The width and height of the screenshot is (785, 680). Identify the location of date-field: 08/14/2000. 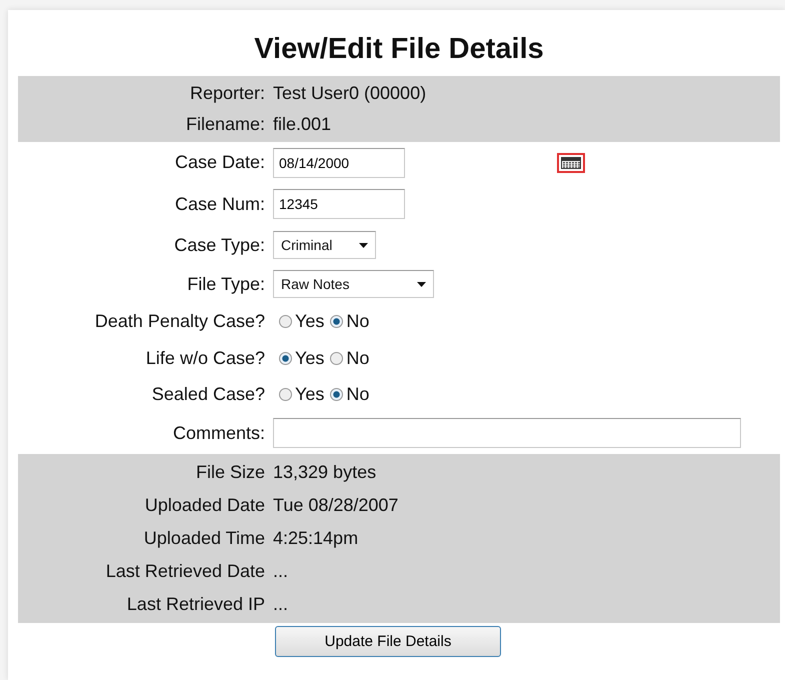
(339, 163).